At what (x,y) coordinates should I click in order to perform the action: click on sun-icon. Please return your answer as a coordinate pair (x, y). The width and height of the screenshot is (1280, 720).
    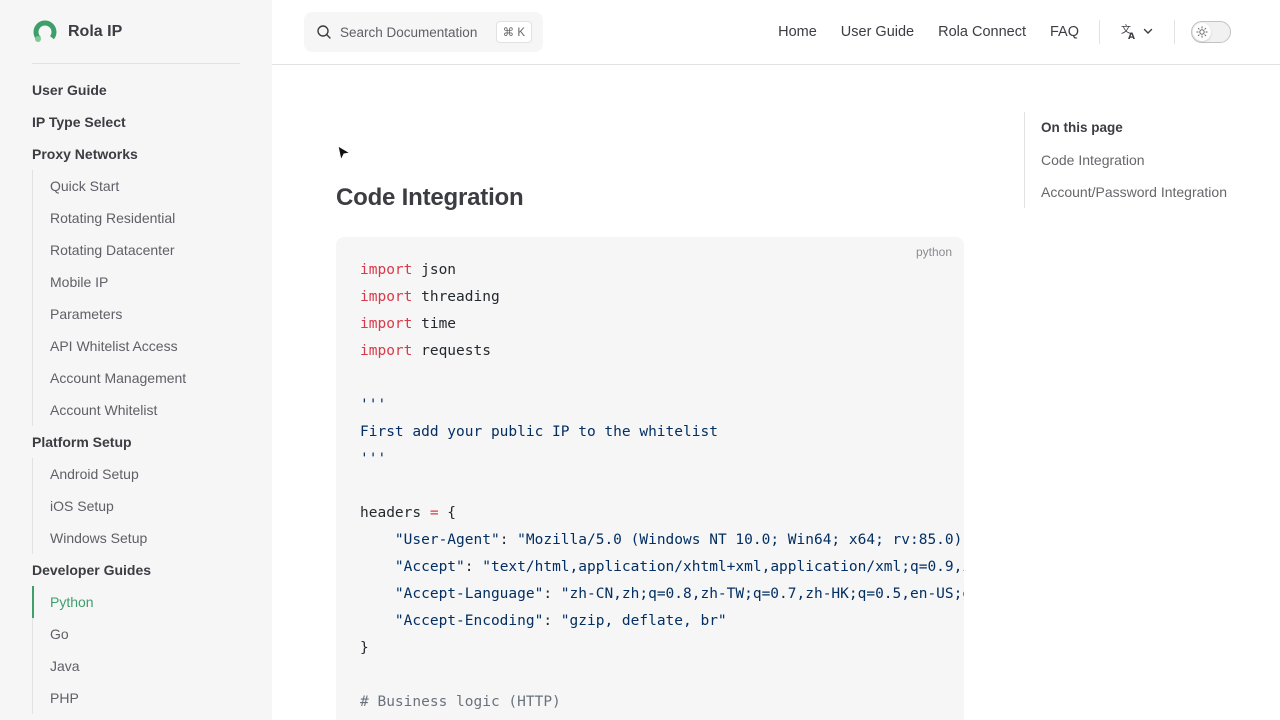
    Looking at the image, I should click on (1202, 32).